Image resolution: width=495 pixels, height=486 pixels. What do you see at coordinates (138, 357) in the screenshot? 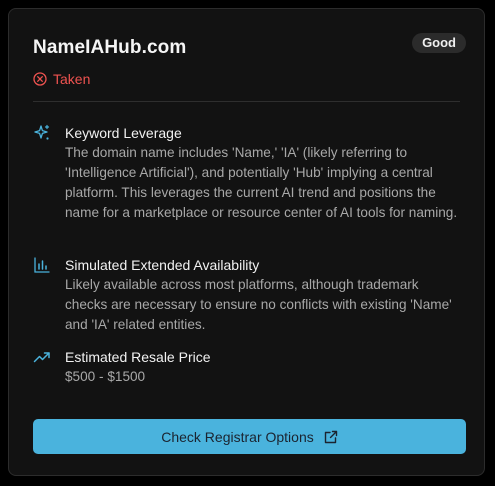
I see `feature-title: Estimated Resale Price` at bounding box center [138, 357].